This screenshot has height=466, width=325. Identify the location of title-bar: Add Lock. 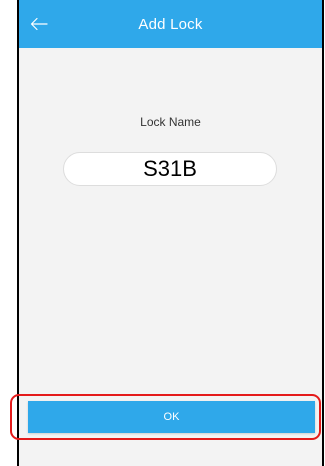
(170, 24).